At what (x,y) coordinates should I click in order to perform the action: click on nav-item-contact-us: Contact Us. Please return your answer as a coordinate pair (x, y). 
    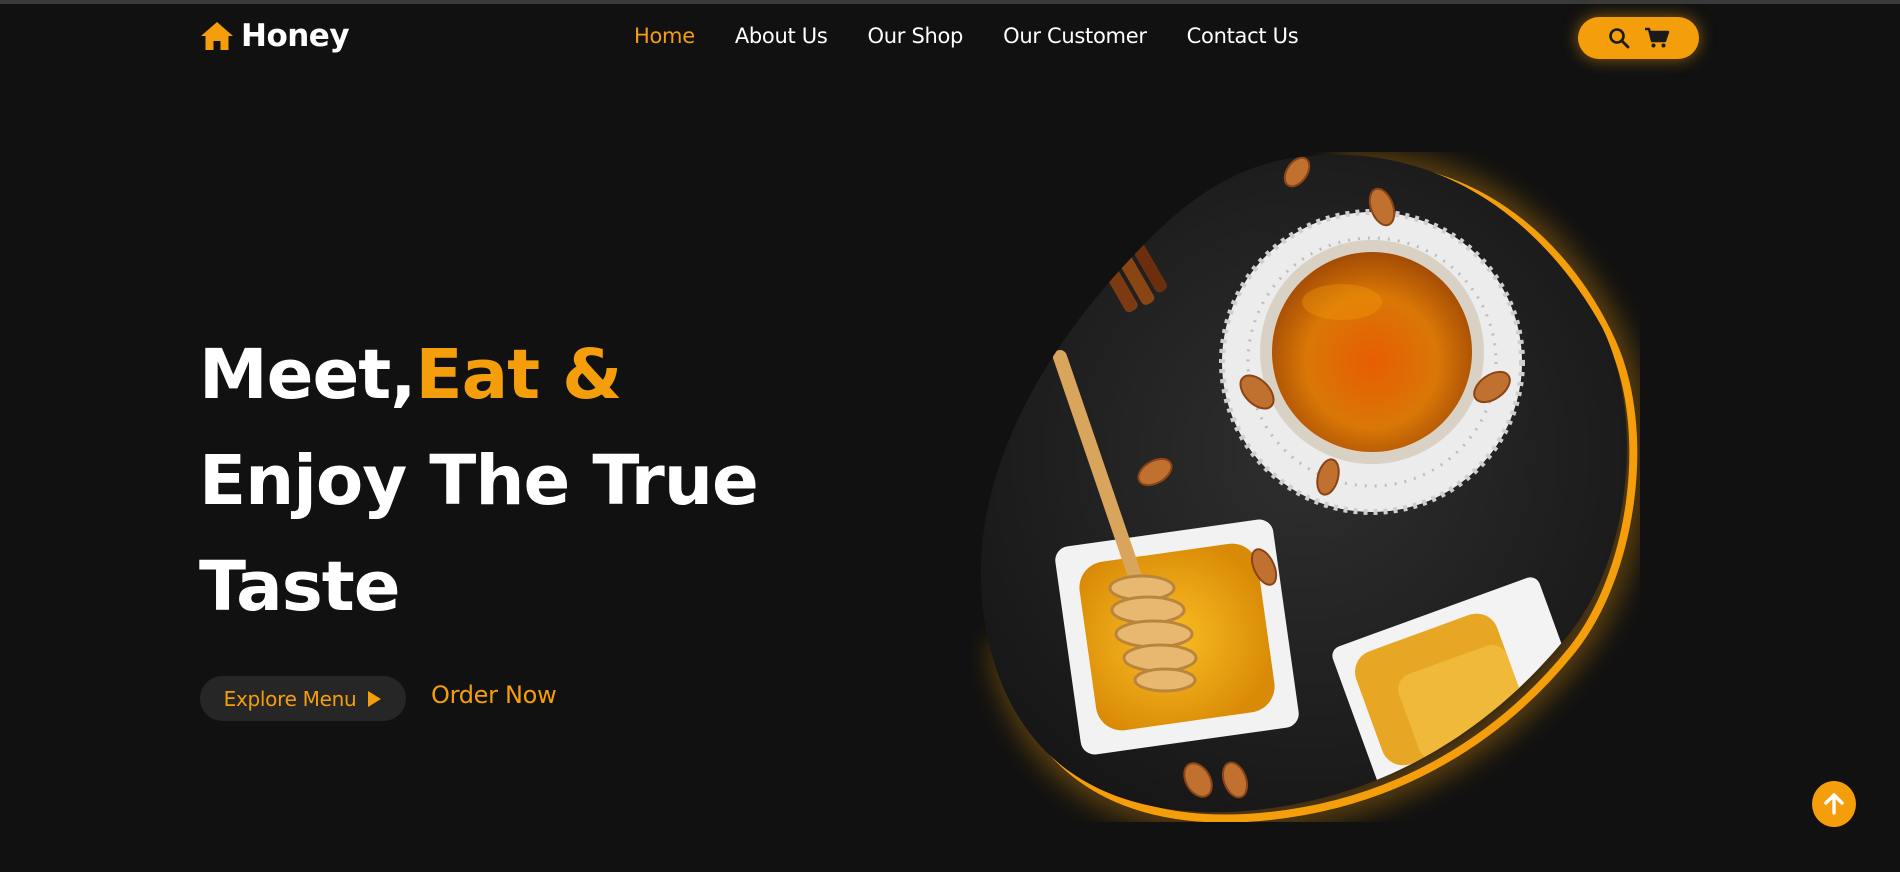
    Looking at the image, I should click on (1243, 36).